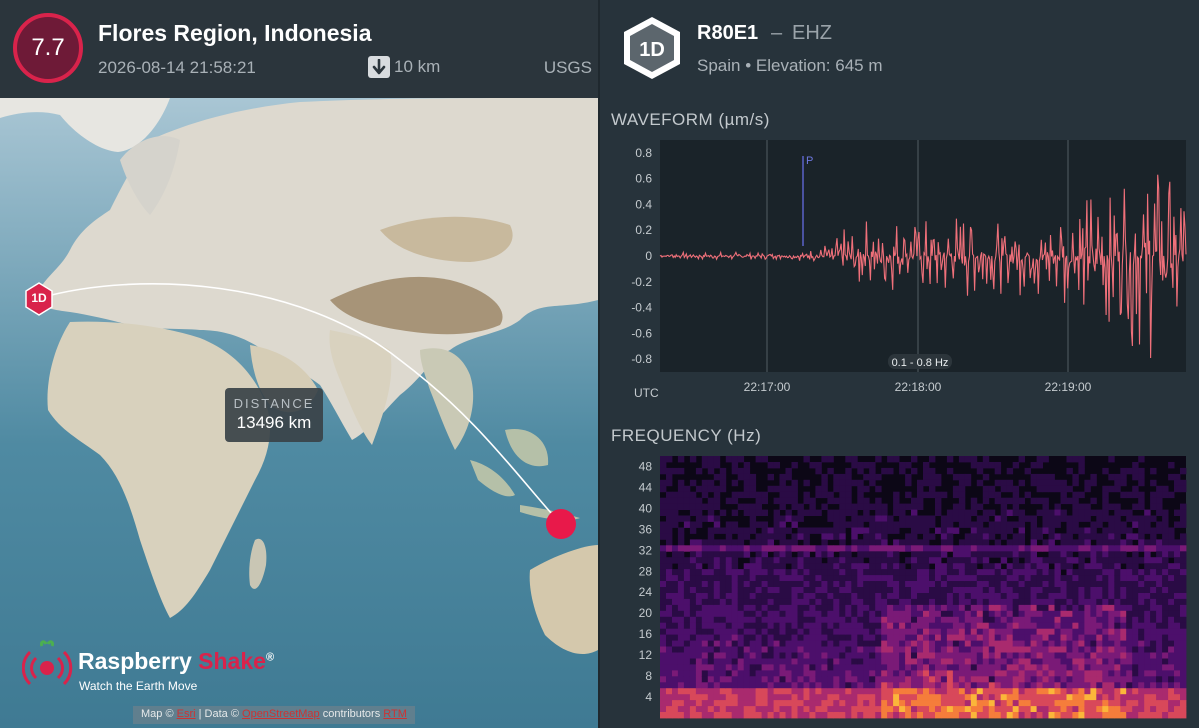 This screenshot has height=728, width=1199. What do you see at coordinates (395, 714) in the screenshot?
I see `attribution-link-rtm: RTM` at bounding box center [395, 714].